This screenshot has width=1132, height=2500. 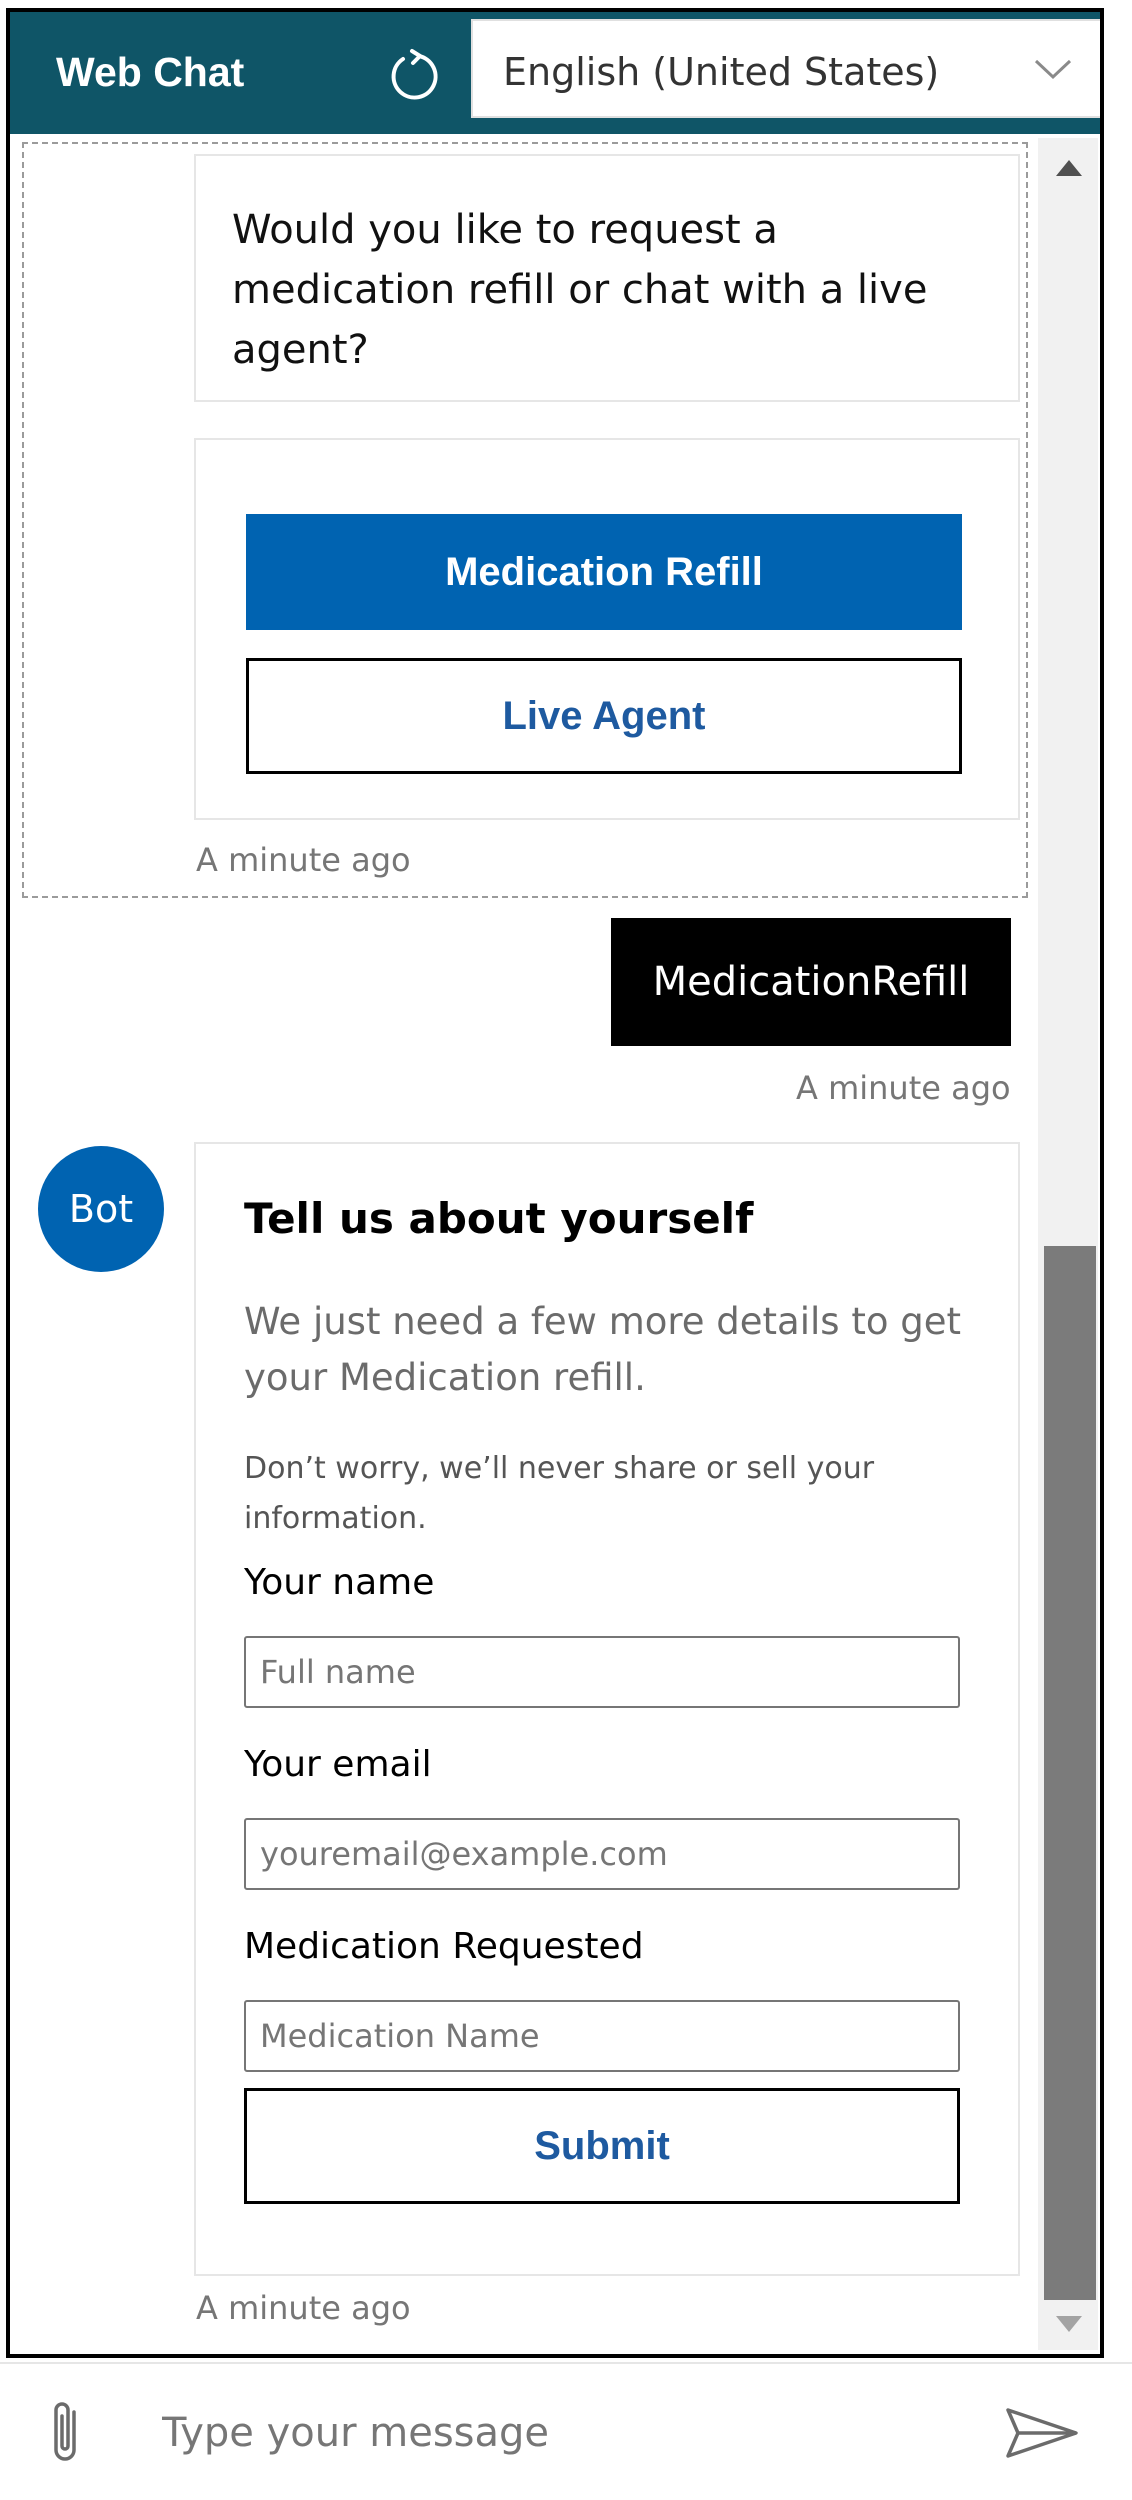 I want to click on send-box, so click(x=566, y=2431).